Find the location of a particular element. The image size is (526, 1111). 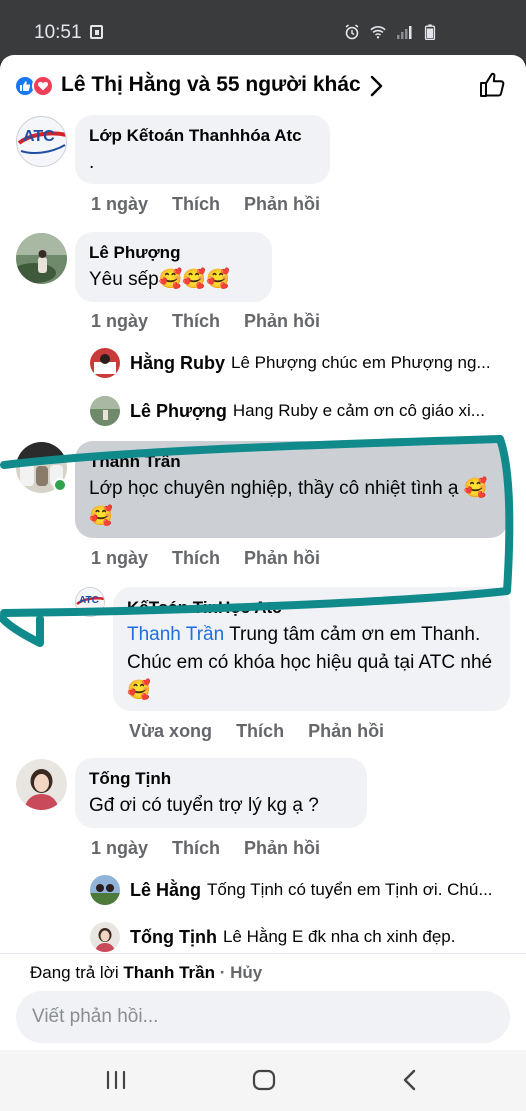

system-nav-bar is located at coordinates (263, 1080).